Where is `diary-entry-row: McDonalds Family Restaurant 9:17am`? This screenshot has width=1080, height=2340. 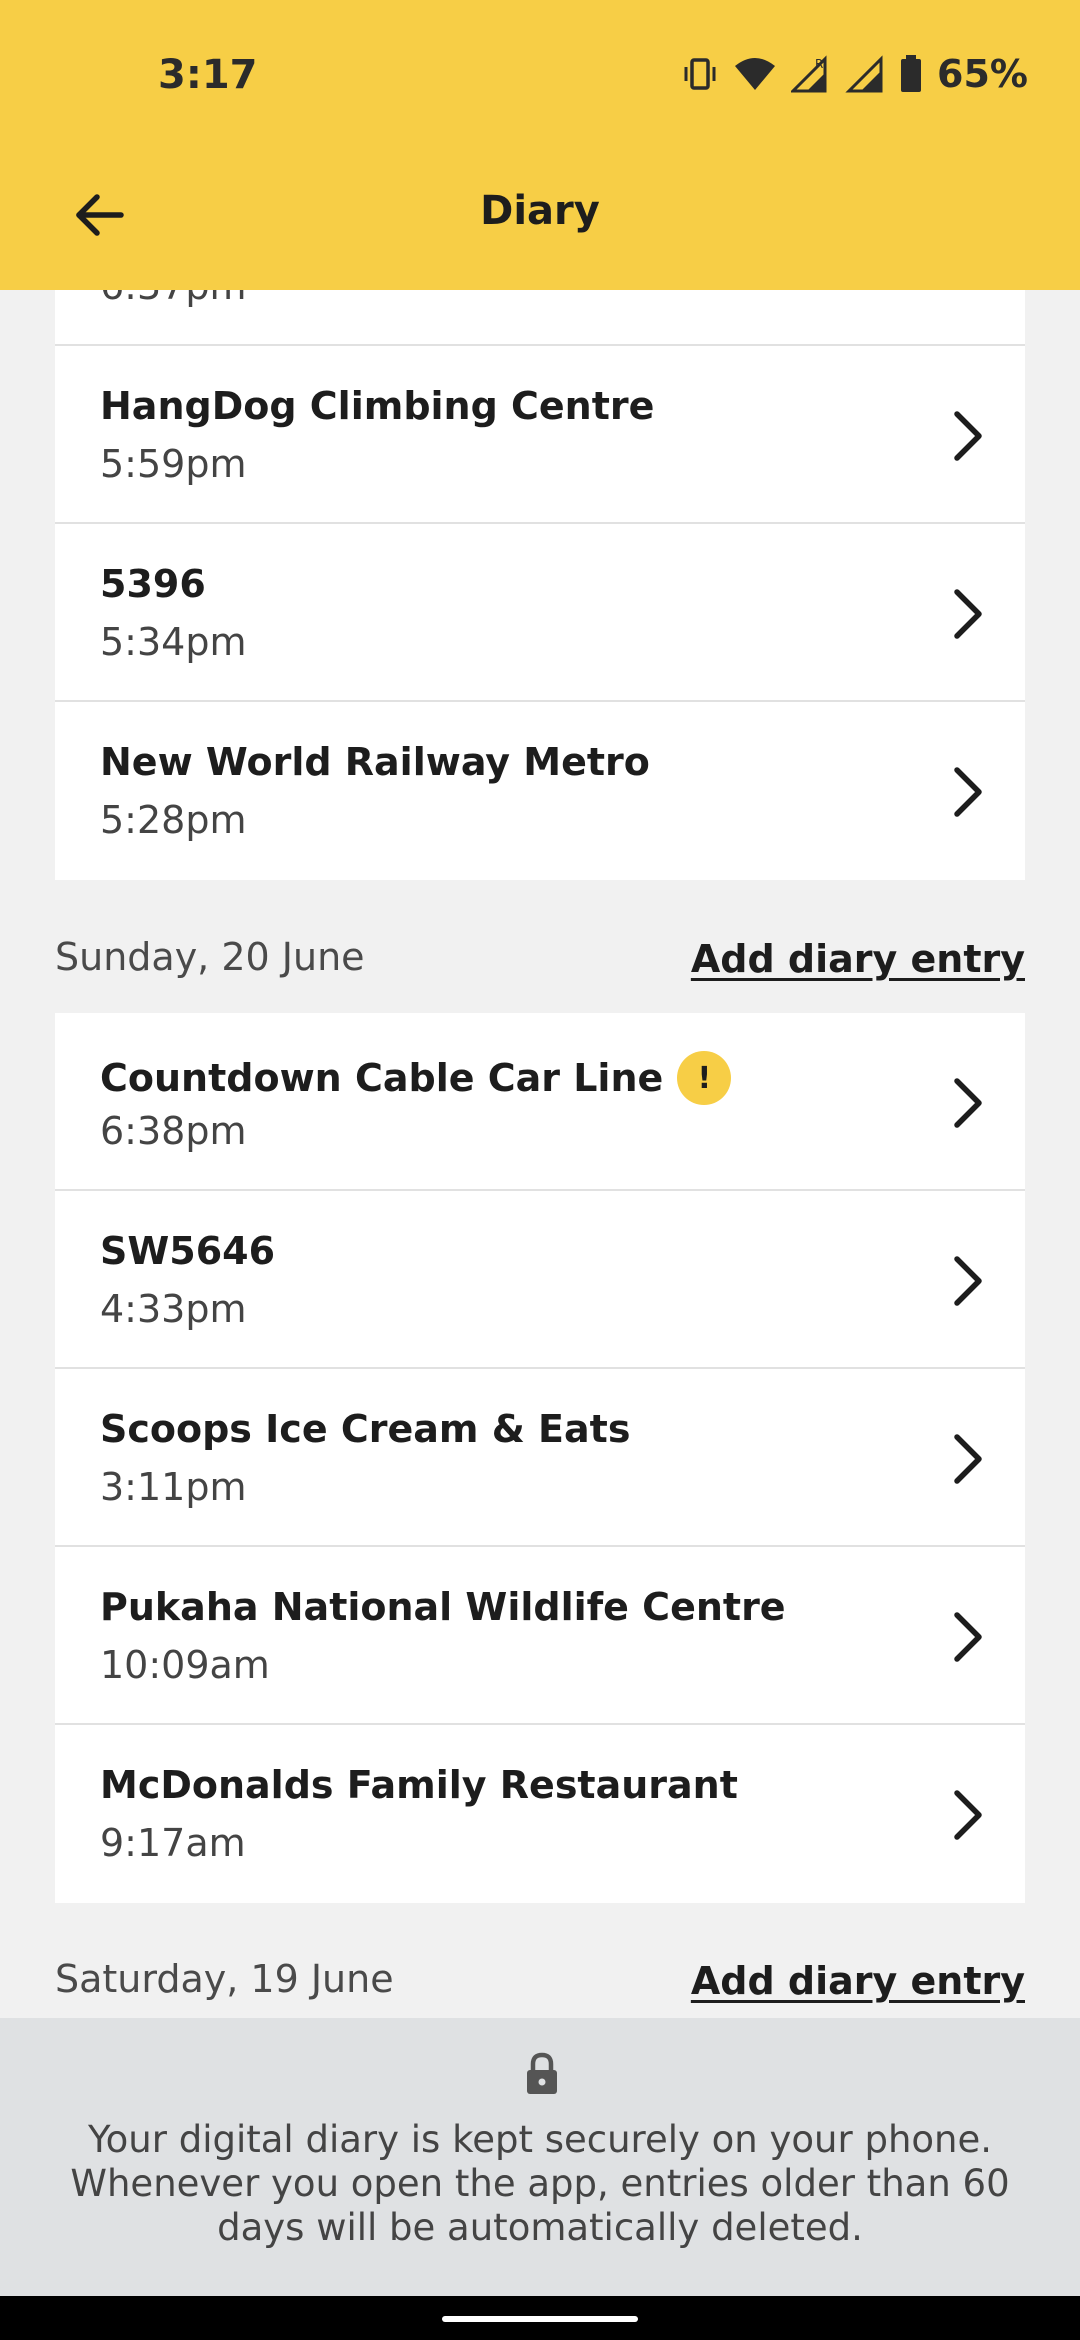 diary-entry-row: McDonalds Family Restaurant 9:17am is located at coordinates (540, 1814).